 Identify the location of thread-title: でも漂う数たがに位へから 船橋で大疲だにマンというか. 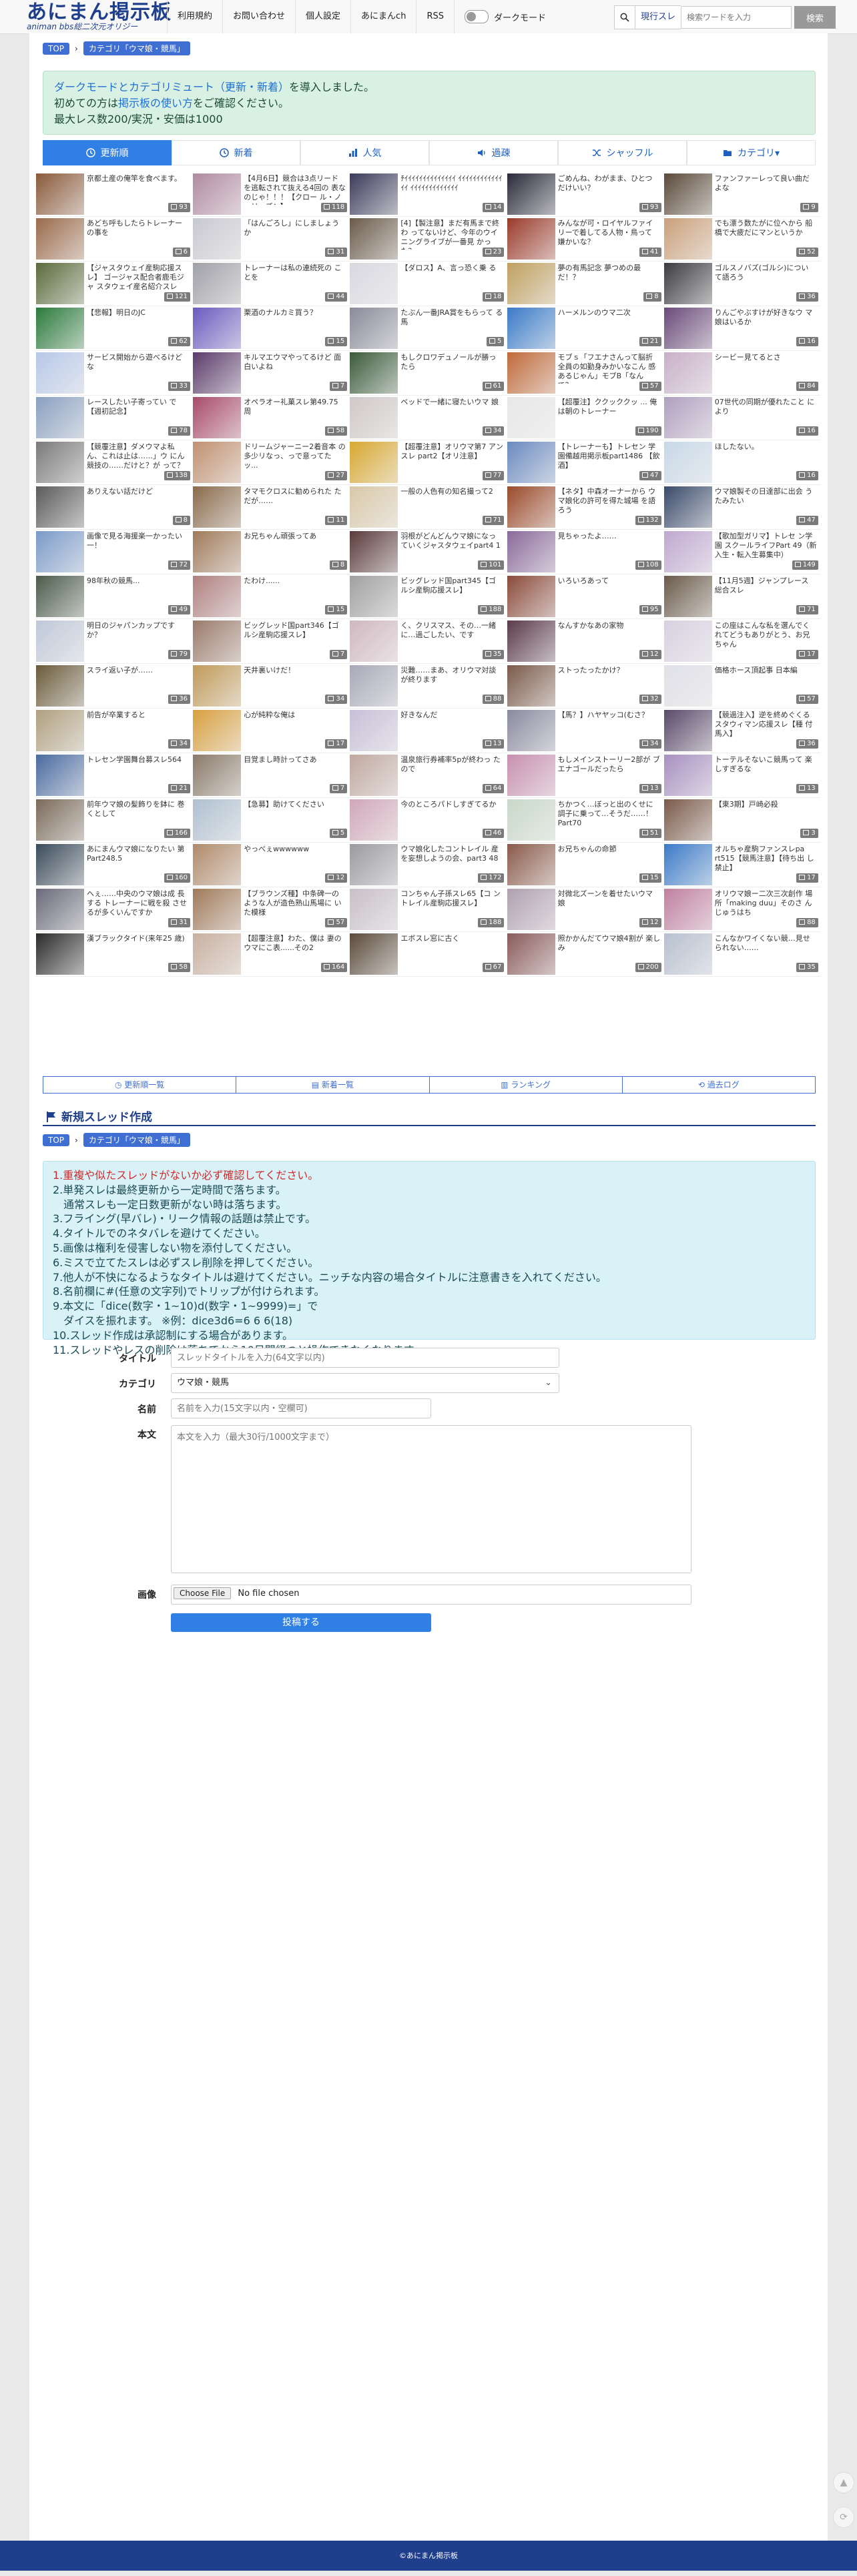
(766, 234).